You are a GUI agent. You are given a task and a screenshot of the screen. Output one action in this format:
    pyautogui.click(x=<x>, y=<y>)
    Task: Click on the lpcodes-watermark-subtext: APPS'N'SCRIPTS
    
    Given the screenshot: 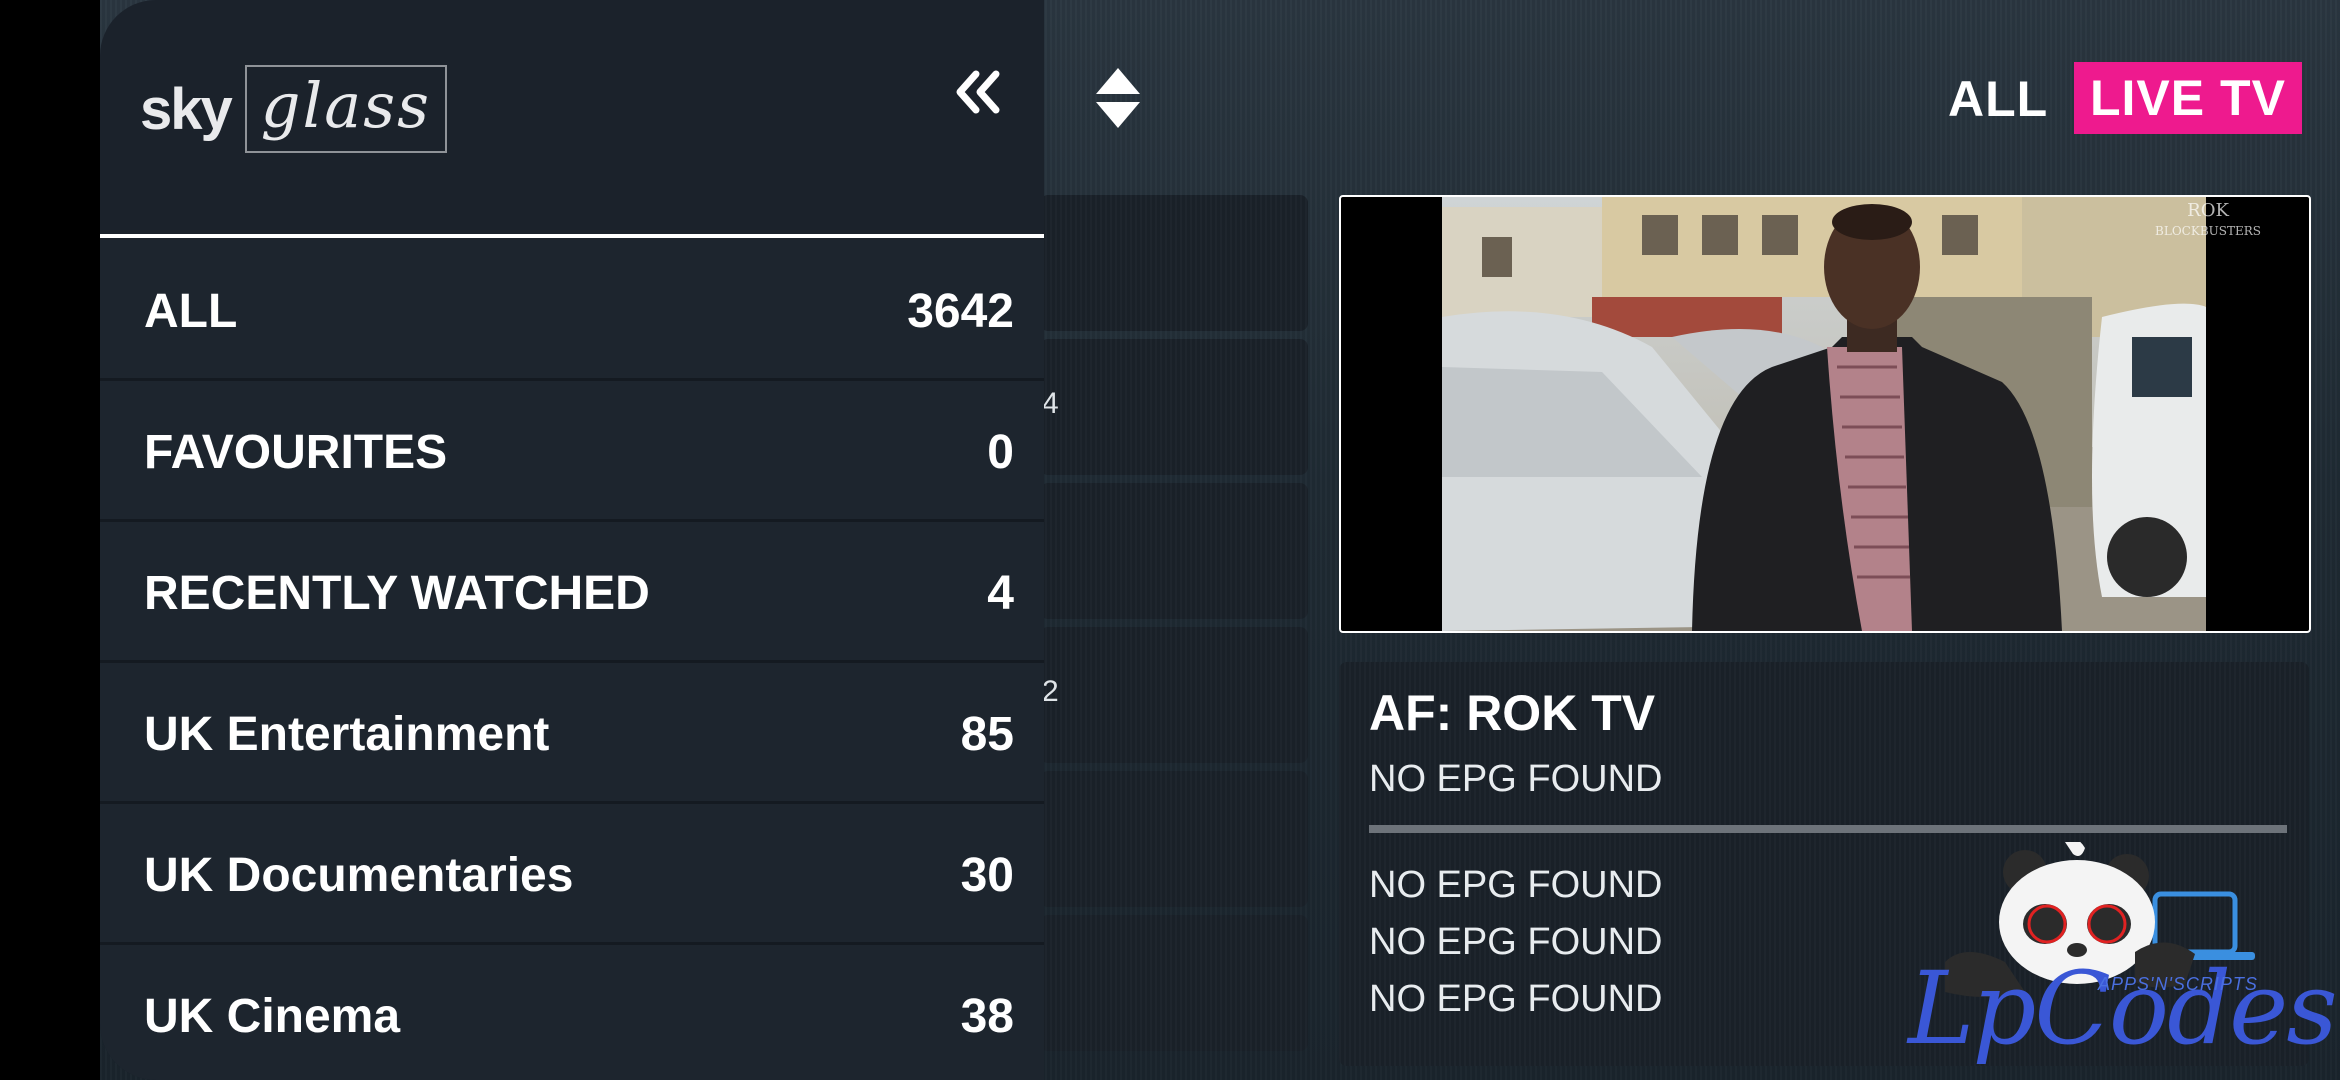 What is the action you would take?
    pyautogui.click(x=2178, y=984)
    